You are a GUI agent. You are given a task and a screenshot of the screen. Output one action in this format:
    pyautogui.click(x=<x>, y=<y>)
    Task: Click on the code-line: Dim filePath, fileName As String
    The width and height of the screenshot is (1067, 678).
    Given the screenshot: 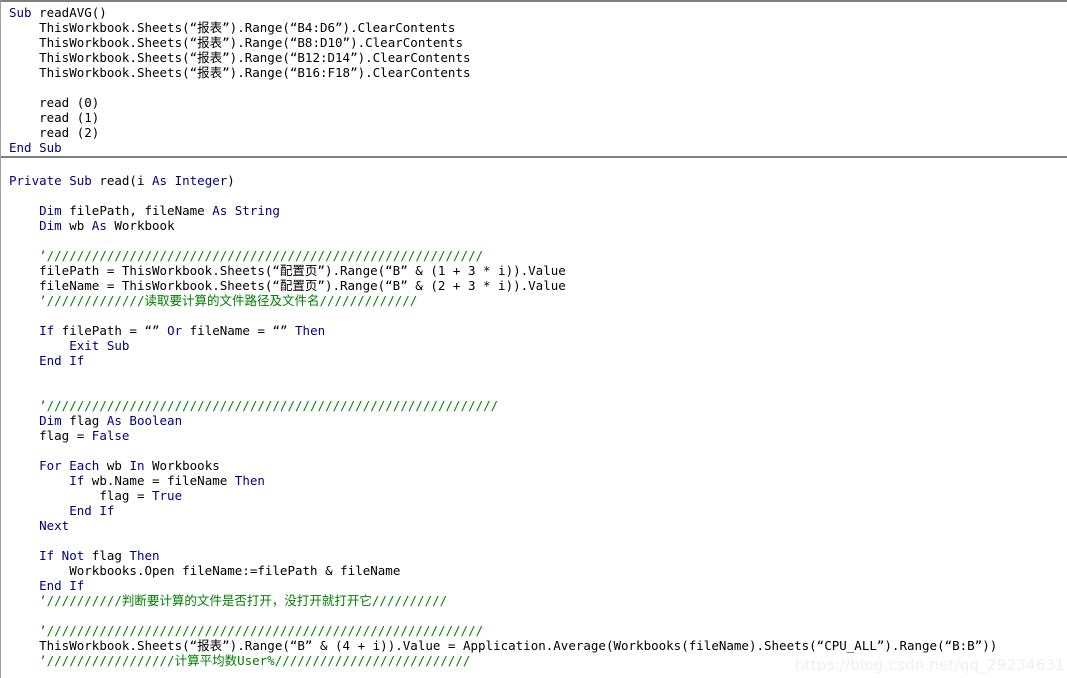 What is the action you would take?
    pyautogui.click(x=536, y=210)
    